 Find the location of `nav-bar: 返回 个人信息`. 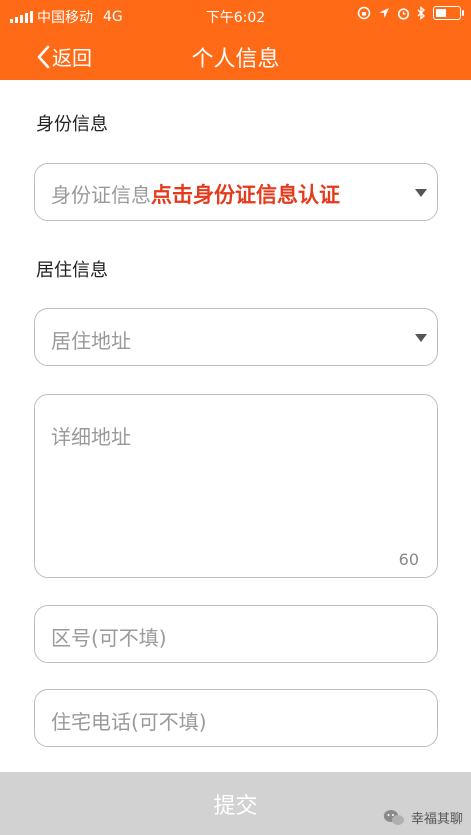

nav-bar: 返回 个人信息 is located at coordinates (235, 55).